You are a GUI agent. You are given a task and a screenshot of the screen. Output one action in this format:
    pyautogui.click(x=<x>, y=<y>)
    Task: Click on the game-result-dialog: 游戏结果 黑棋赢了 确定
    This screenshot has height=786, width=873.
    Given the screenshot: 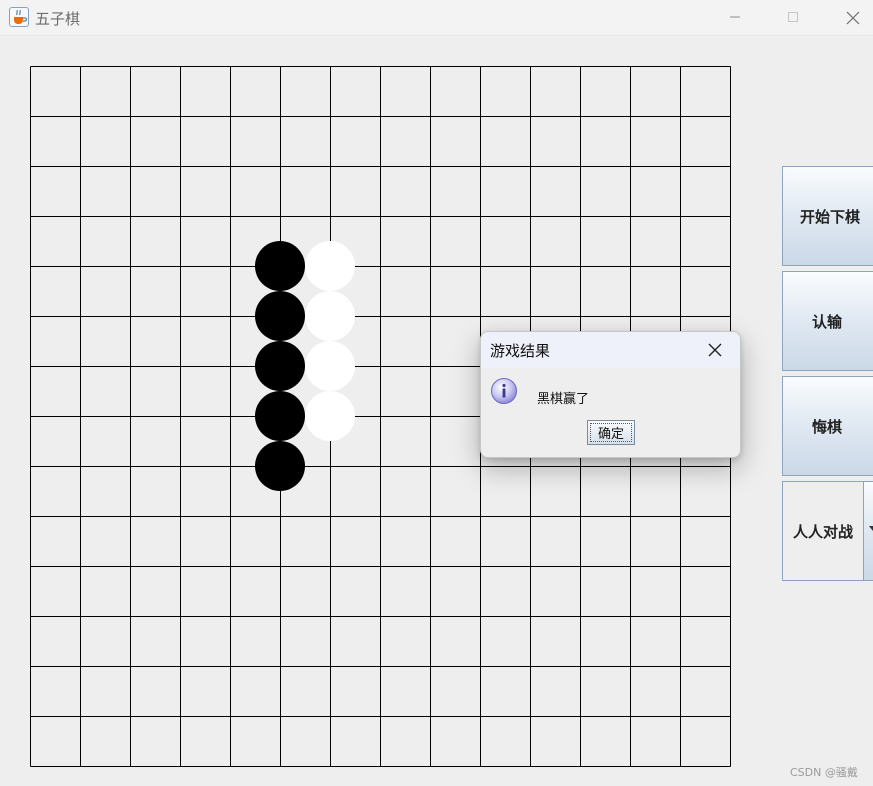 What is the action you would take?
    pyautogui.click(x=610, y=394)
    